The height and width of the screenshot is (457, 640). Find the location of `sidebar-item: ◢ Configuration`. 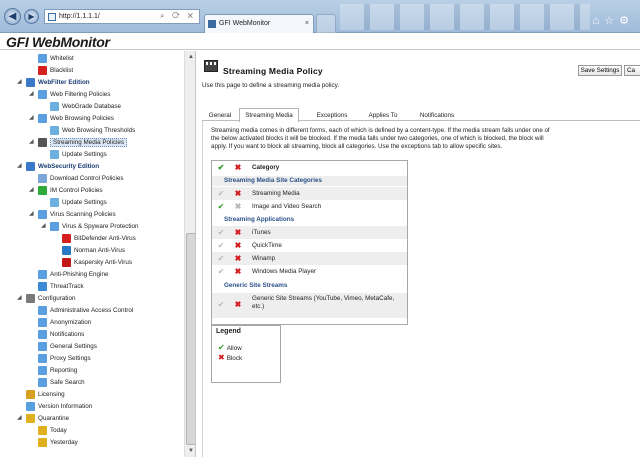

sidebar-item: ◢ Configuration is located at coordinates (46, 298).